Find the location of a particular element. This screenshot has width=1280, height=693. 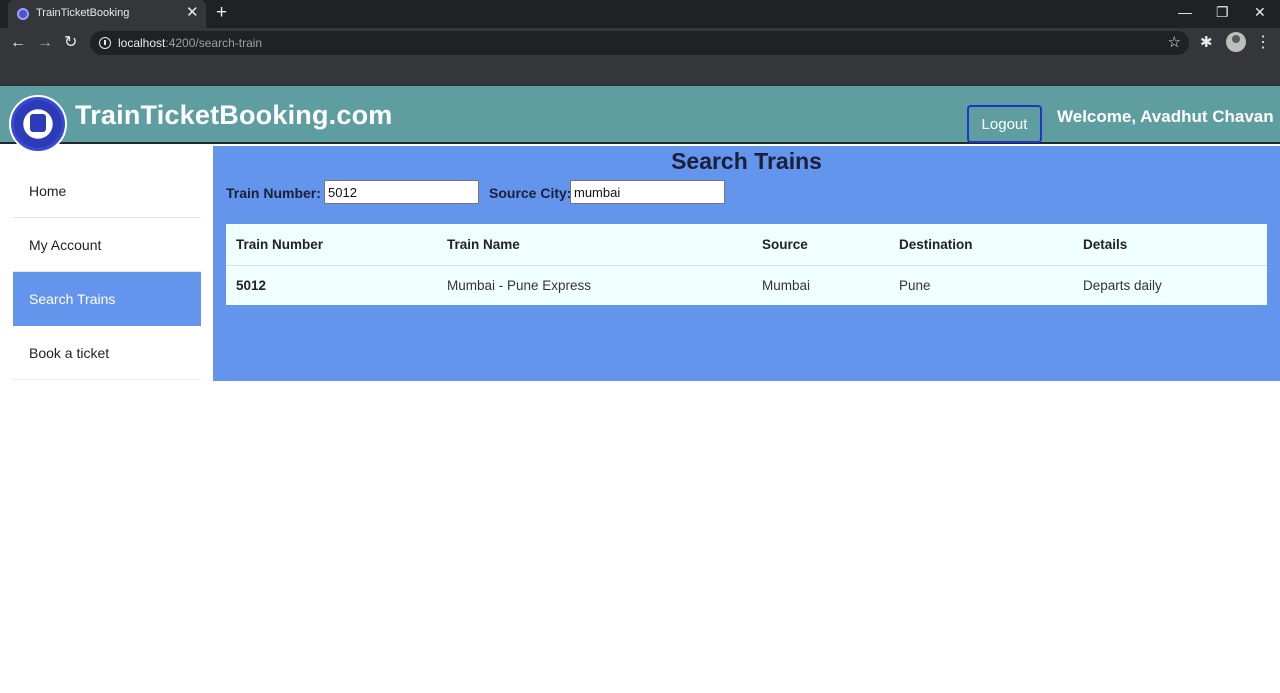

col-train-name: Train Name is located at coordinates (594, 245).